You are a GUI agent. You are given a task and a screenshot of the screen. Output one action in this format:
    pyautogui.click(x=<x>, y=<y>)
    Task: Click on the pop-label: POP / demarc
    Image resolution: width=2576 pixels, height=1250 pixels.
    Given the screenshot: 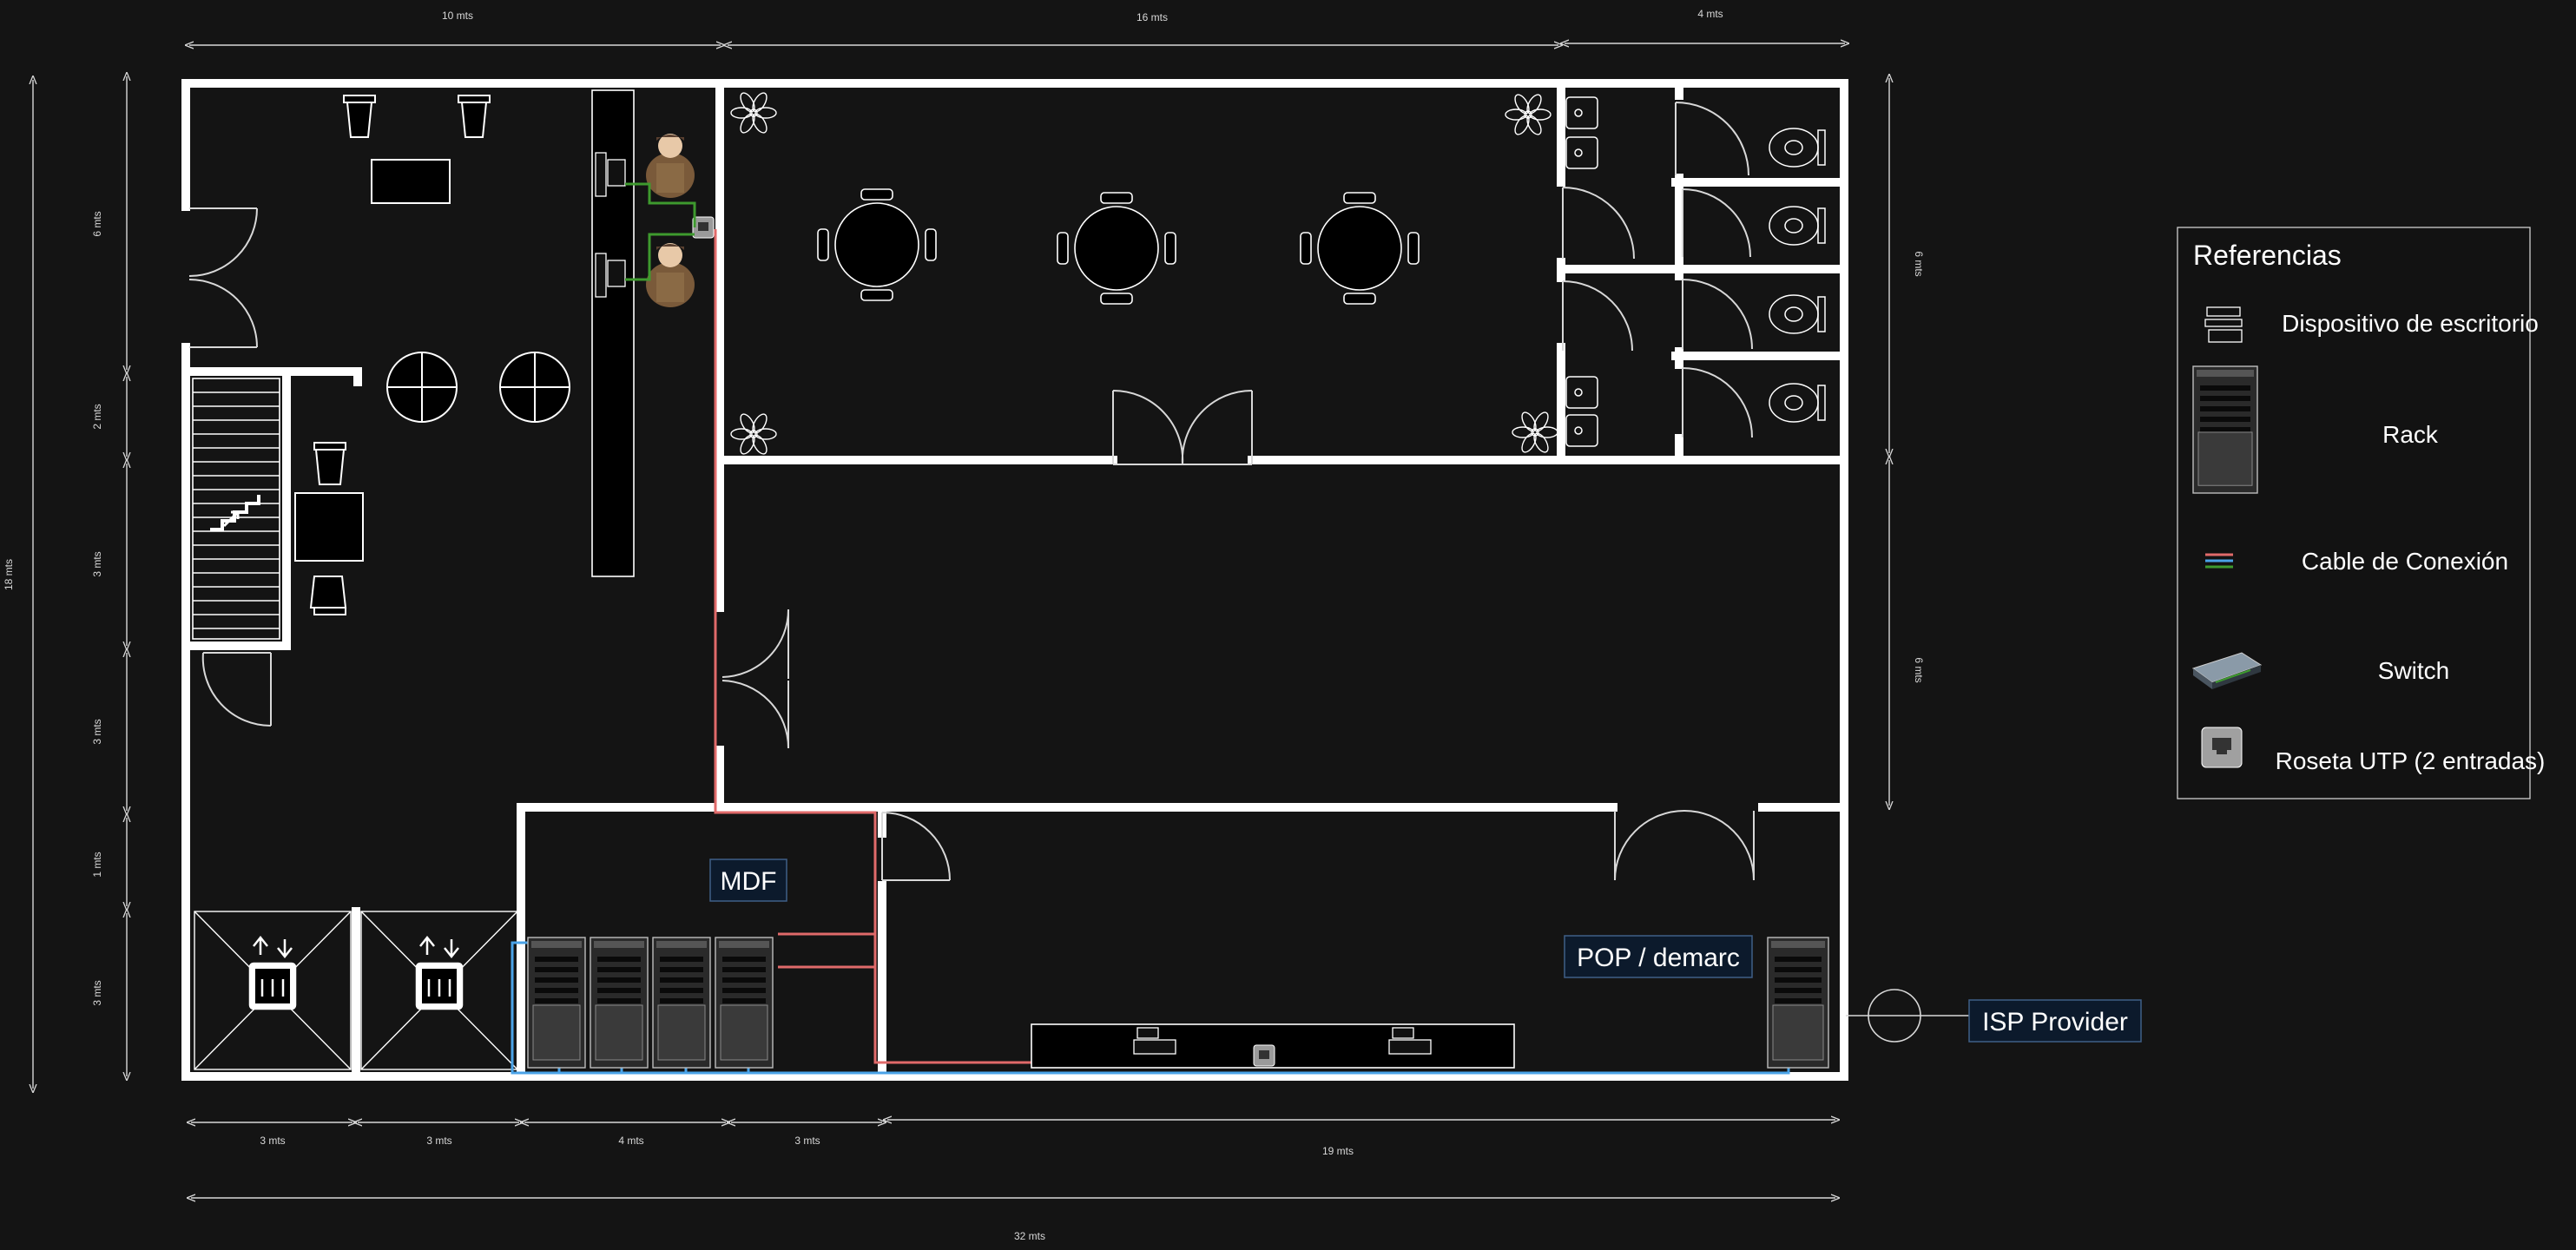 What is the action you would take?
    pyautogui.click(x=1658, y=956)
    